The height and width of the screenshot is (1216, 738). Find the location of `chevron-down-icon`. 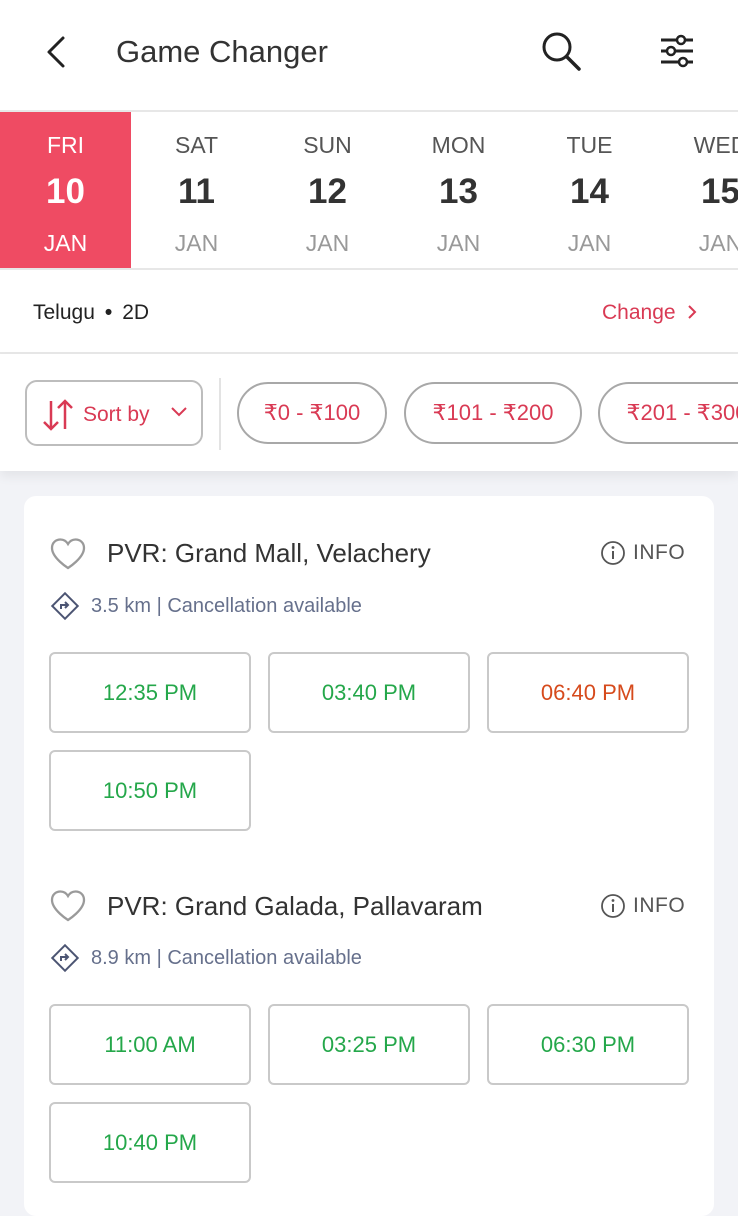

chevron-down-icon is located at coordinates (179, 412).